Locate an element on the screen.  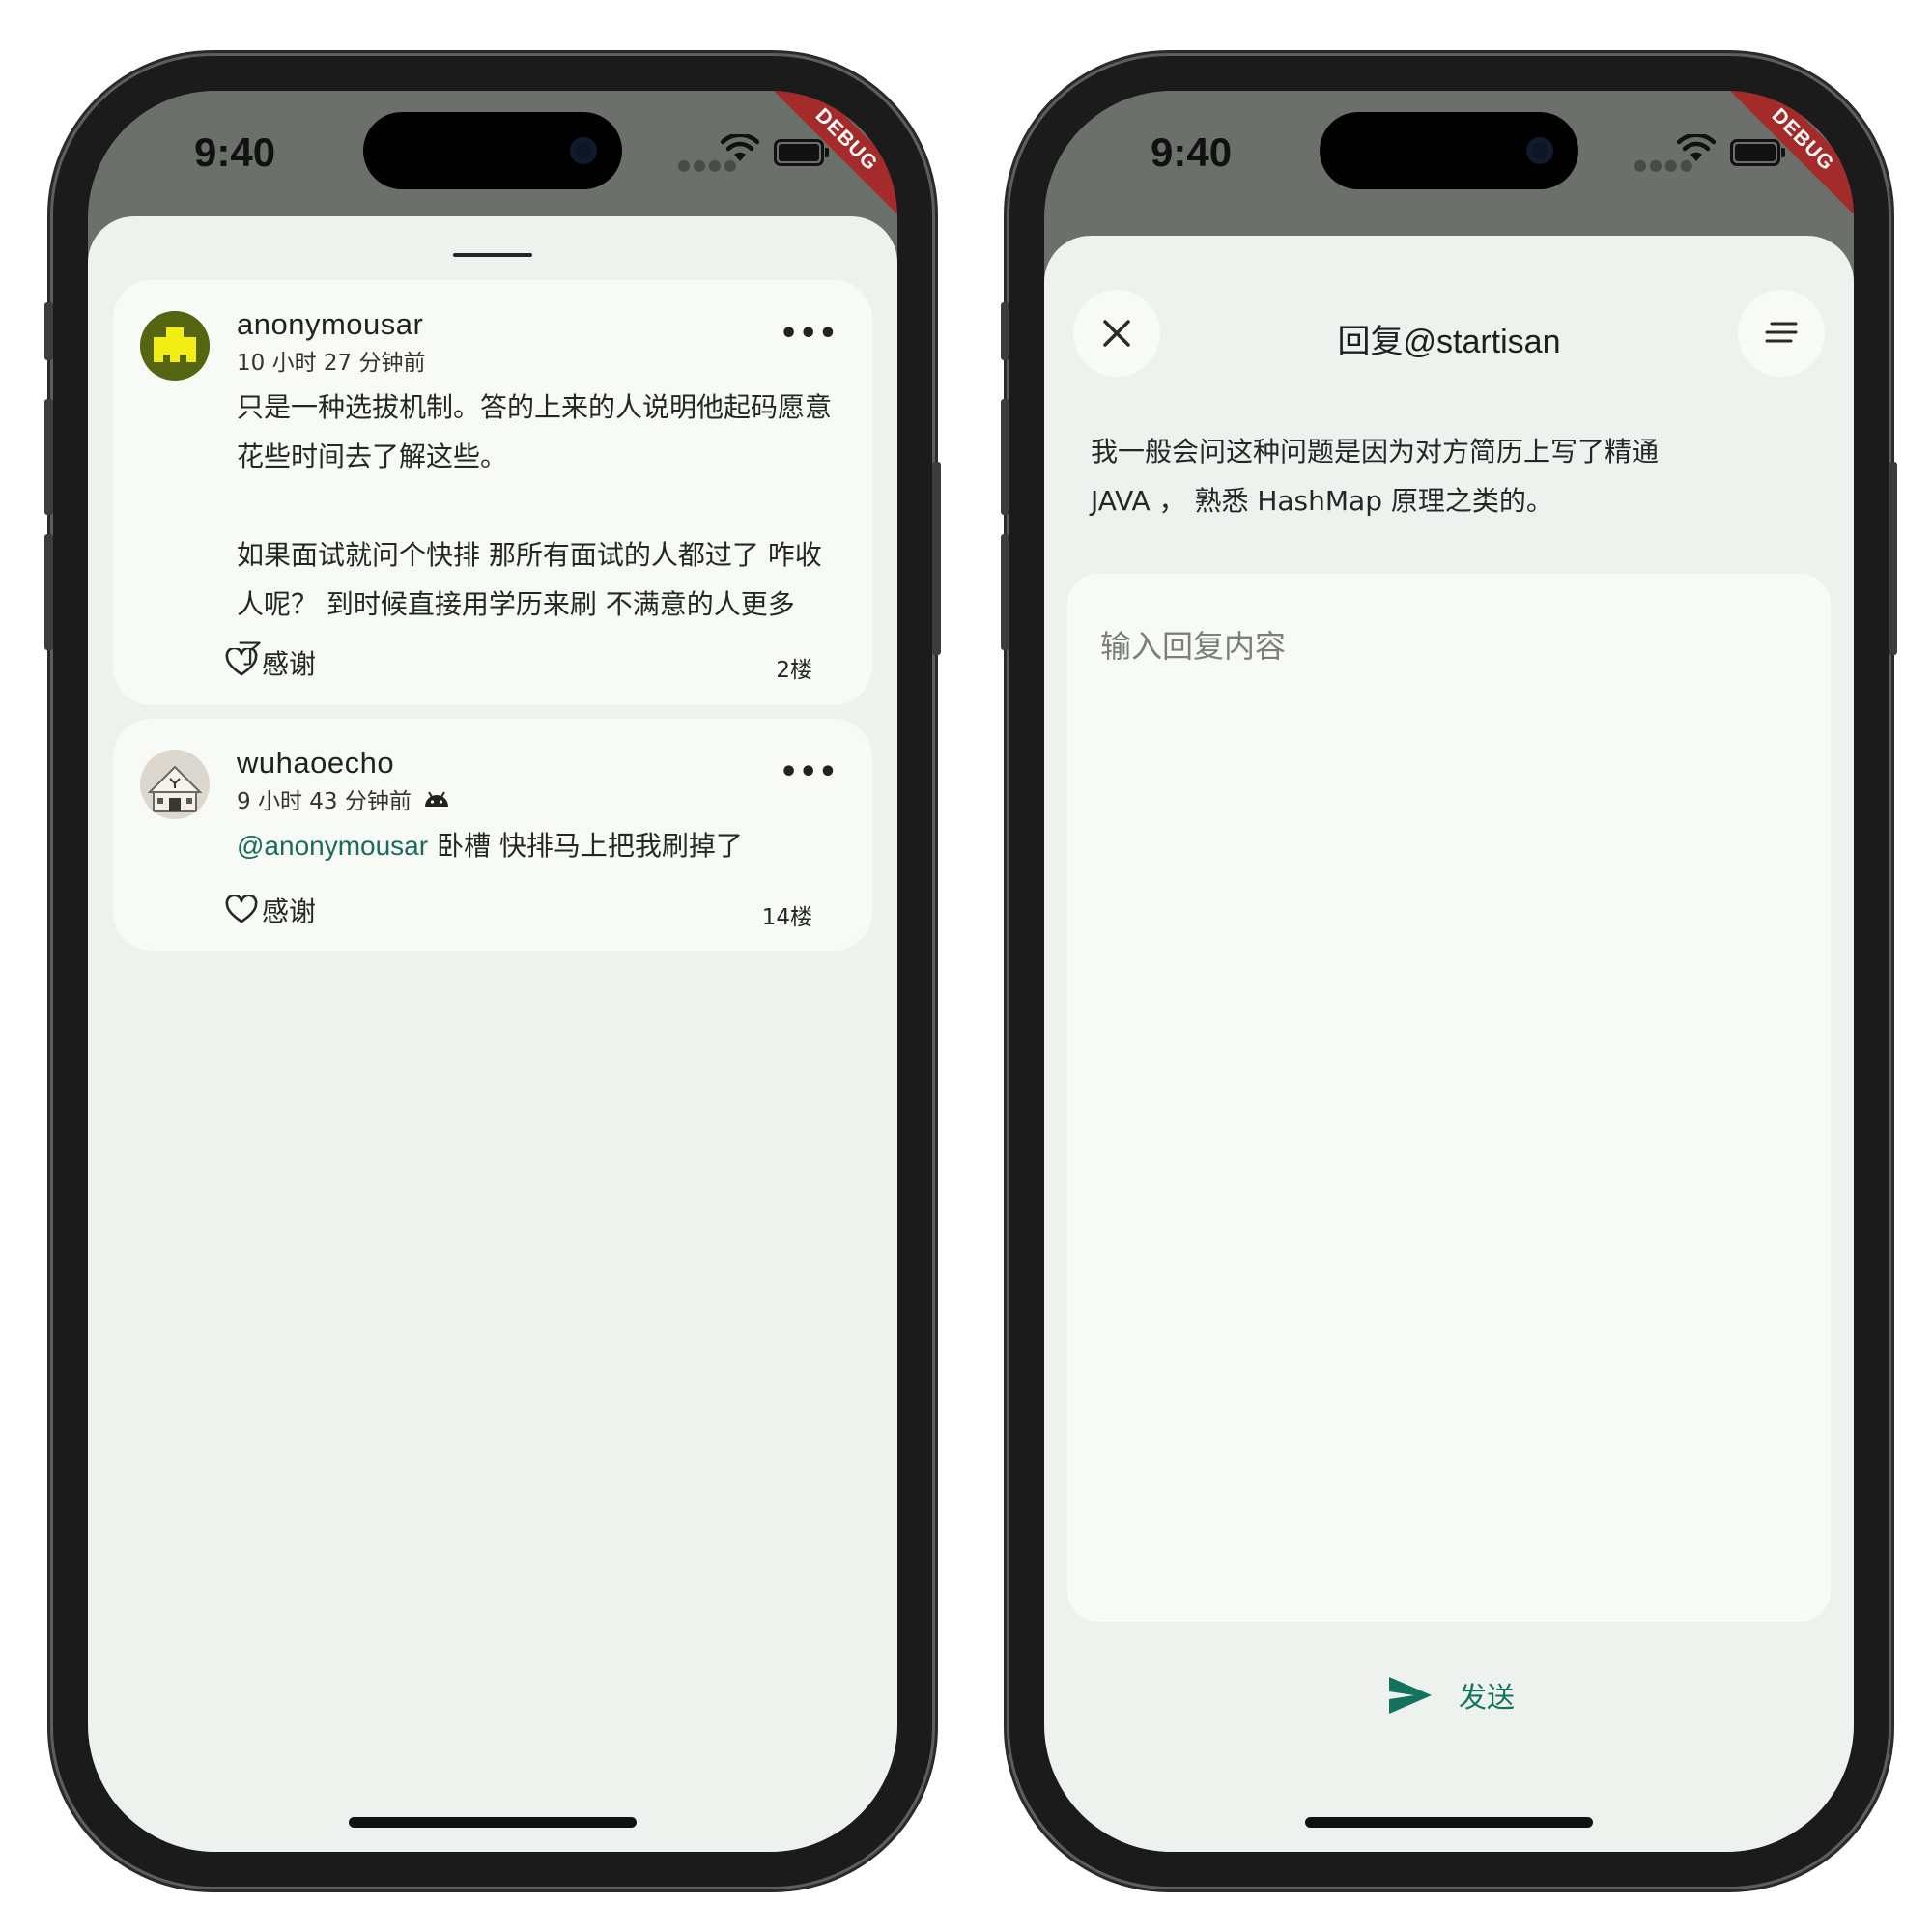
text-format-icon is located at coordinates (1781, 332).